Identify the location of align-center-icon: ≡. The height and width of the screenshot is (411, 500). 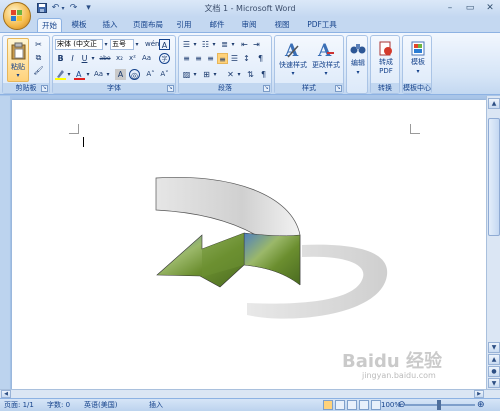
(198, 58).